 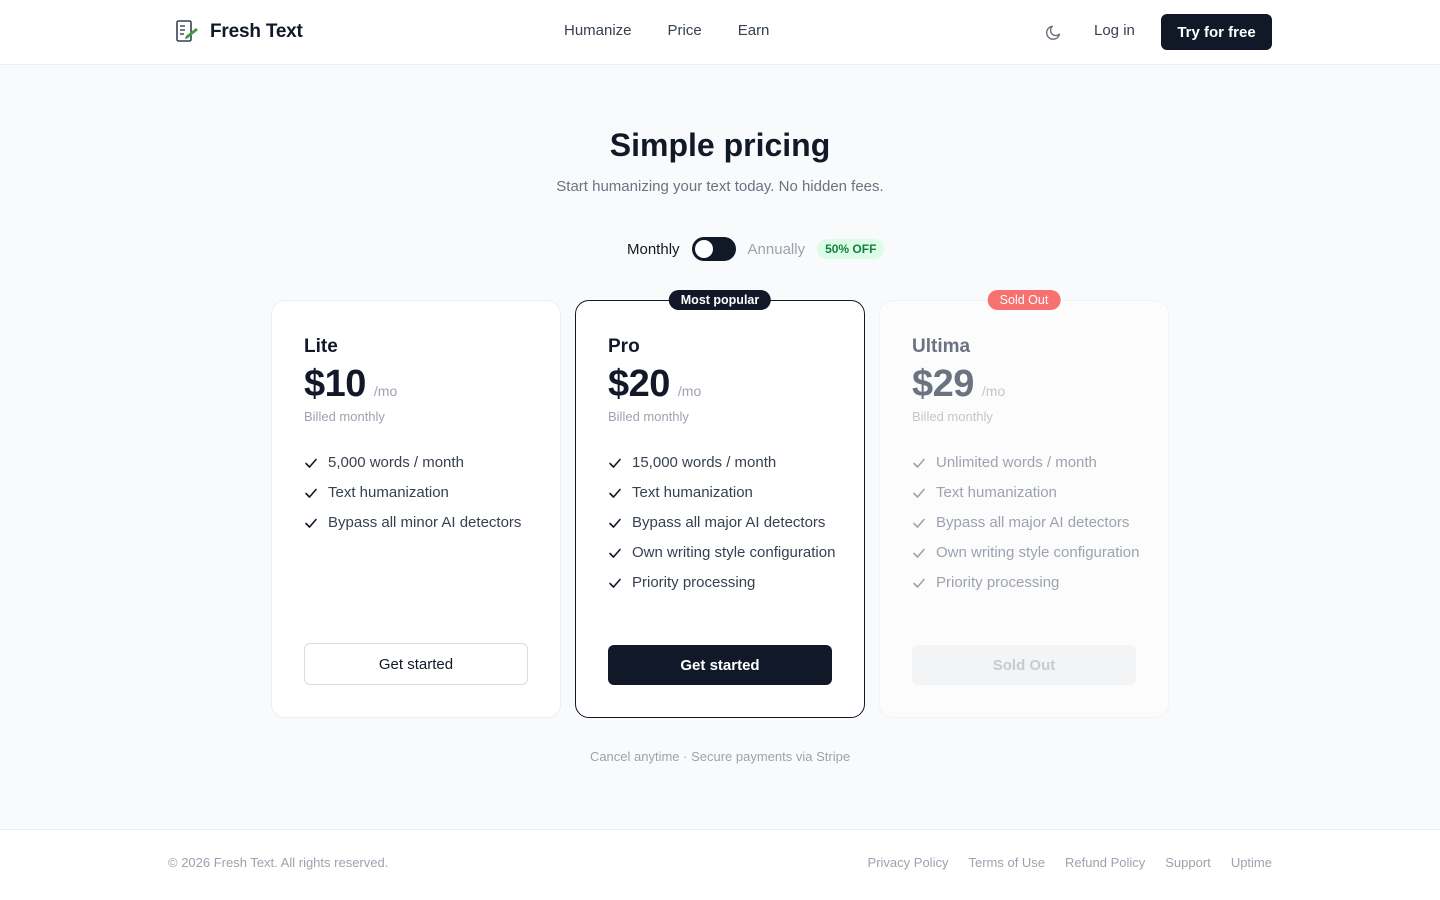 I want to click on document-pen-icon, so click(x=187, y=31).